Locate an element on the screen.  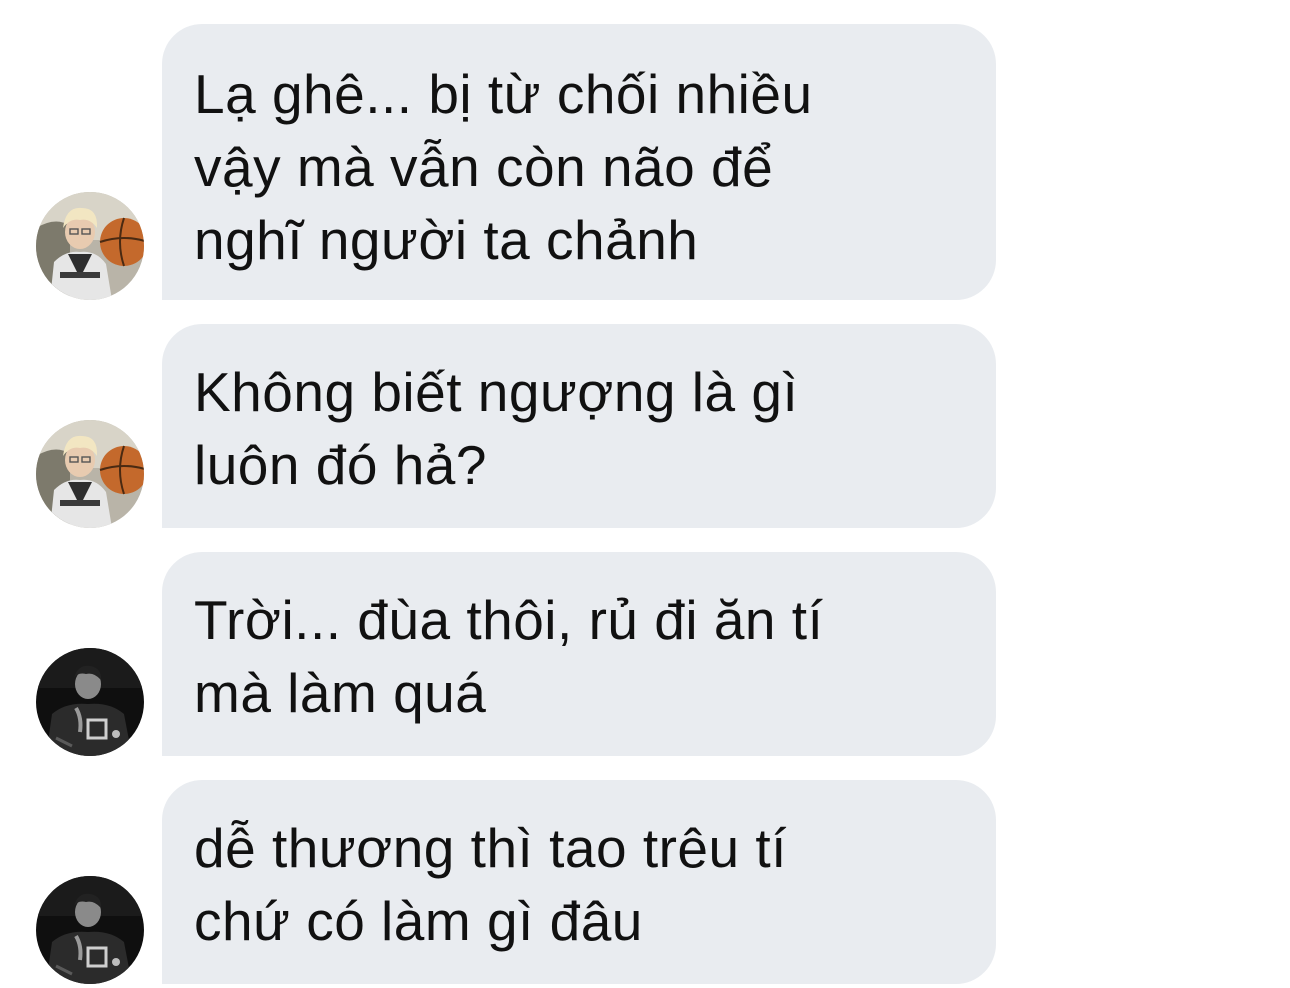
message-bubble: Không biết ngượng là gì luôn đó hả? is located at coordinates (579, 426).